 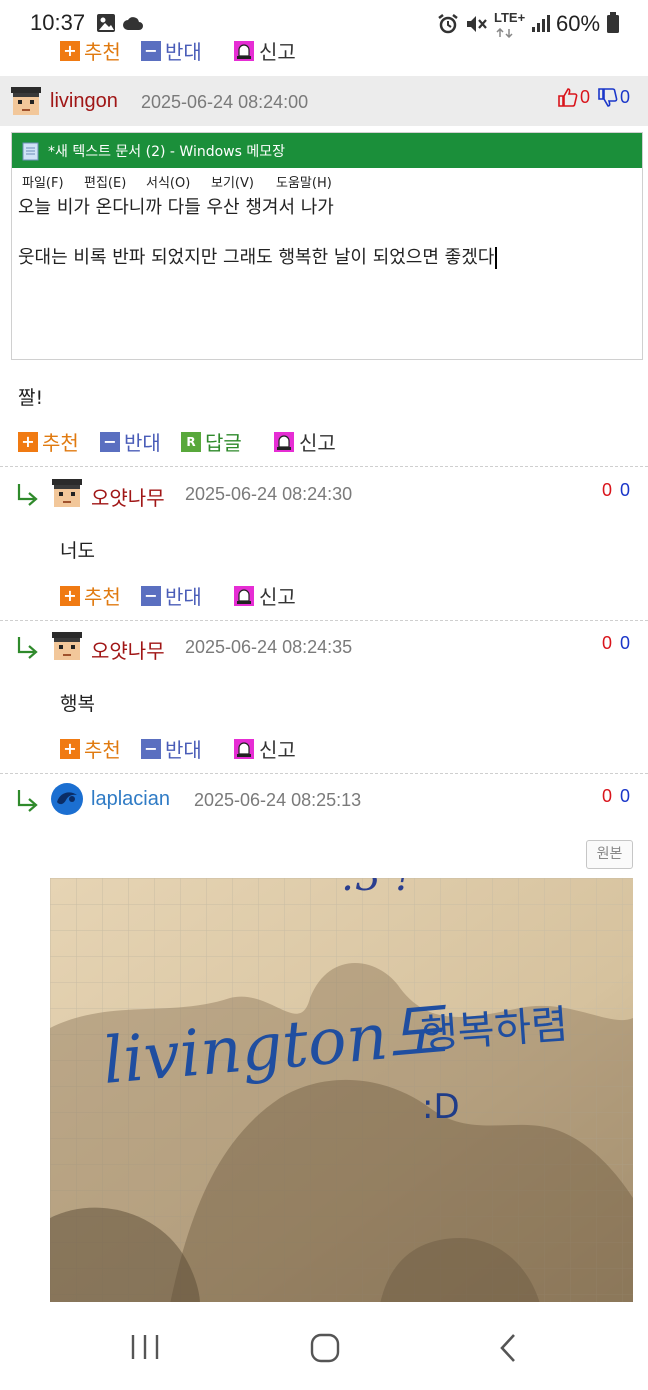 What do you see at coordinates (278, 800) in the screenshot?
I see `comment-date: 2025-06-24 08:25:13` at bounding box center [278, 800].